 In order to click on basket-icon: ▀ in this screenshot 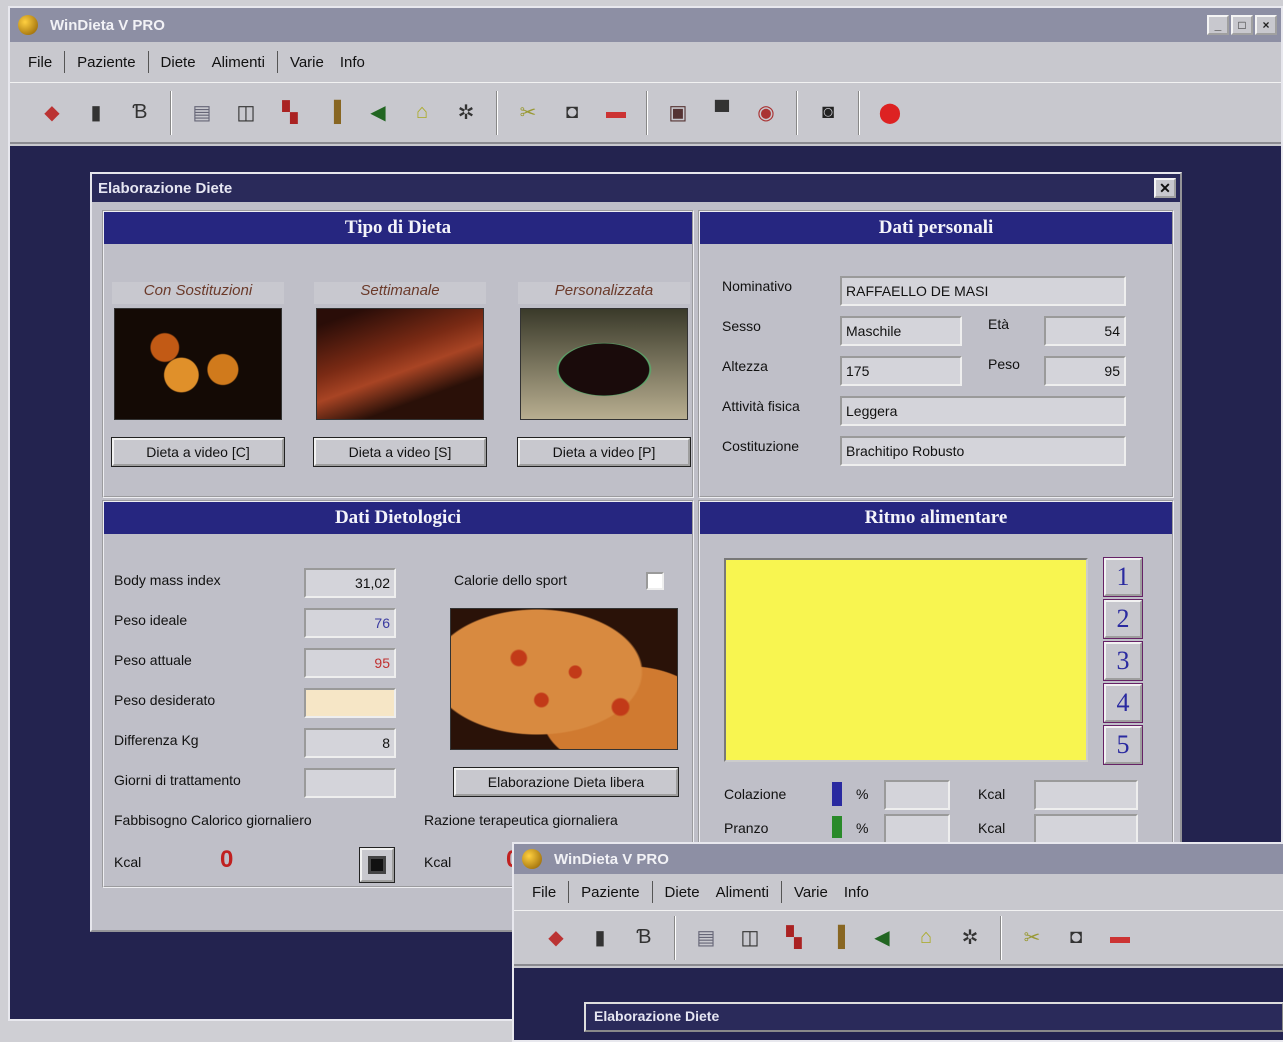, I will do `click(722, 113)`.